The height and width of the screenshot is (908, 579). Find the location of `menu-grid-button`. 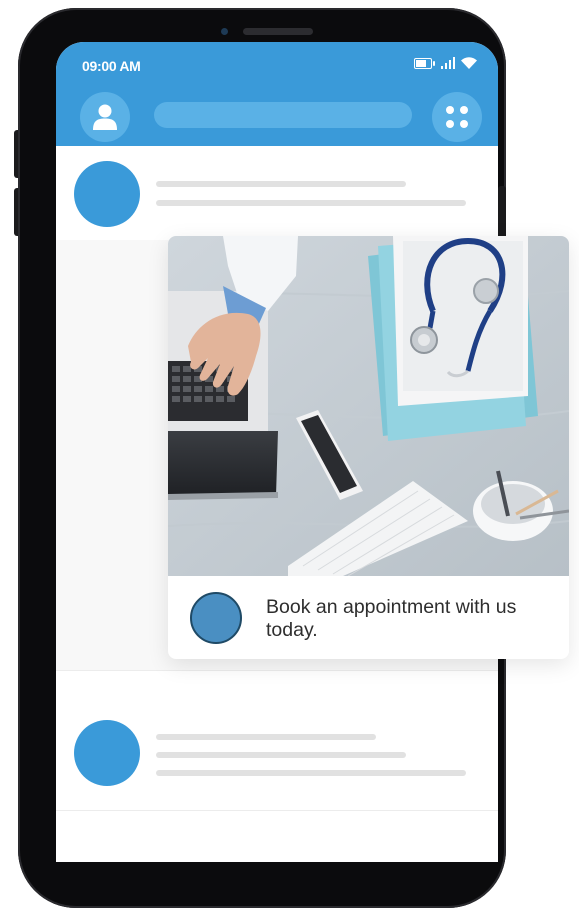

menu-grid-button is located at coordinates (457, 117).